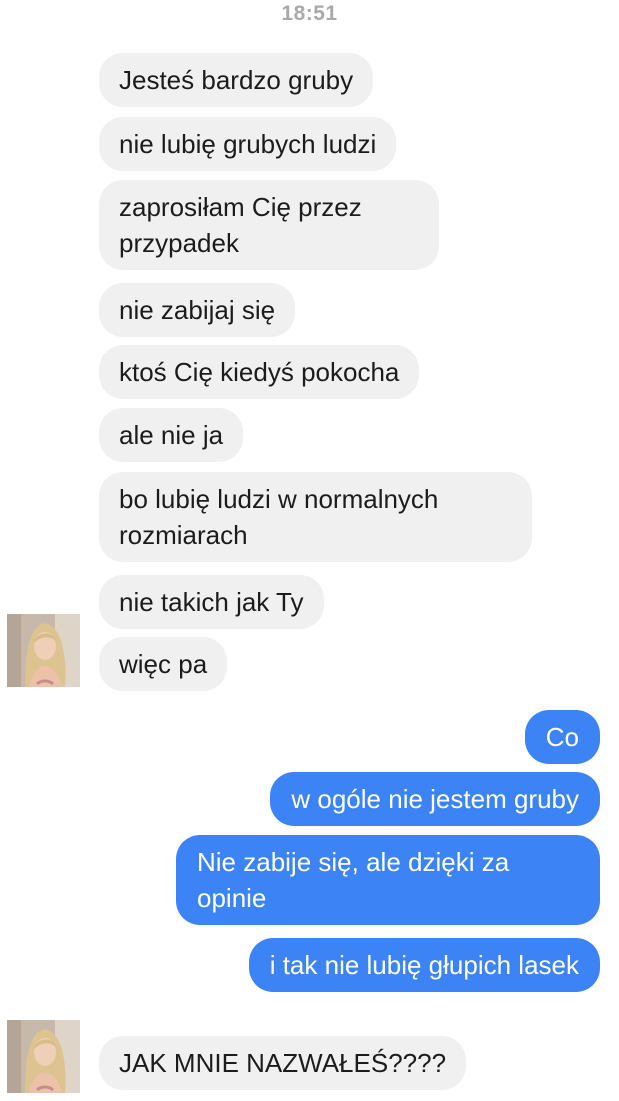 The width and height of the screenshot is (619, 1101). Describe the element at coordinates (171, 435) in the screenshot. I see `incoming-message: ale nie ja` at that location.